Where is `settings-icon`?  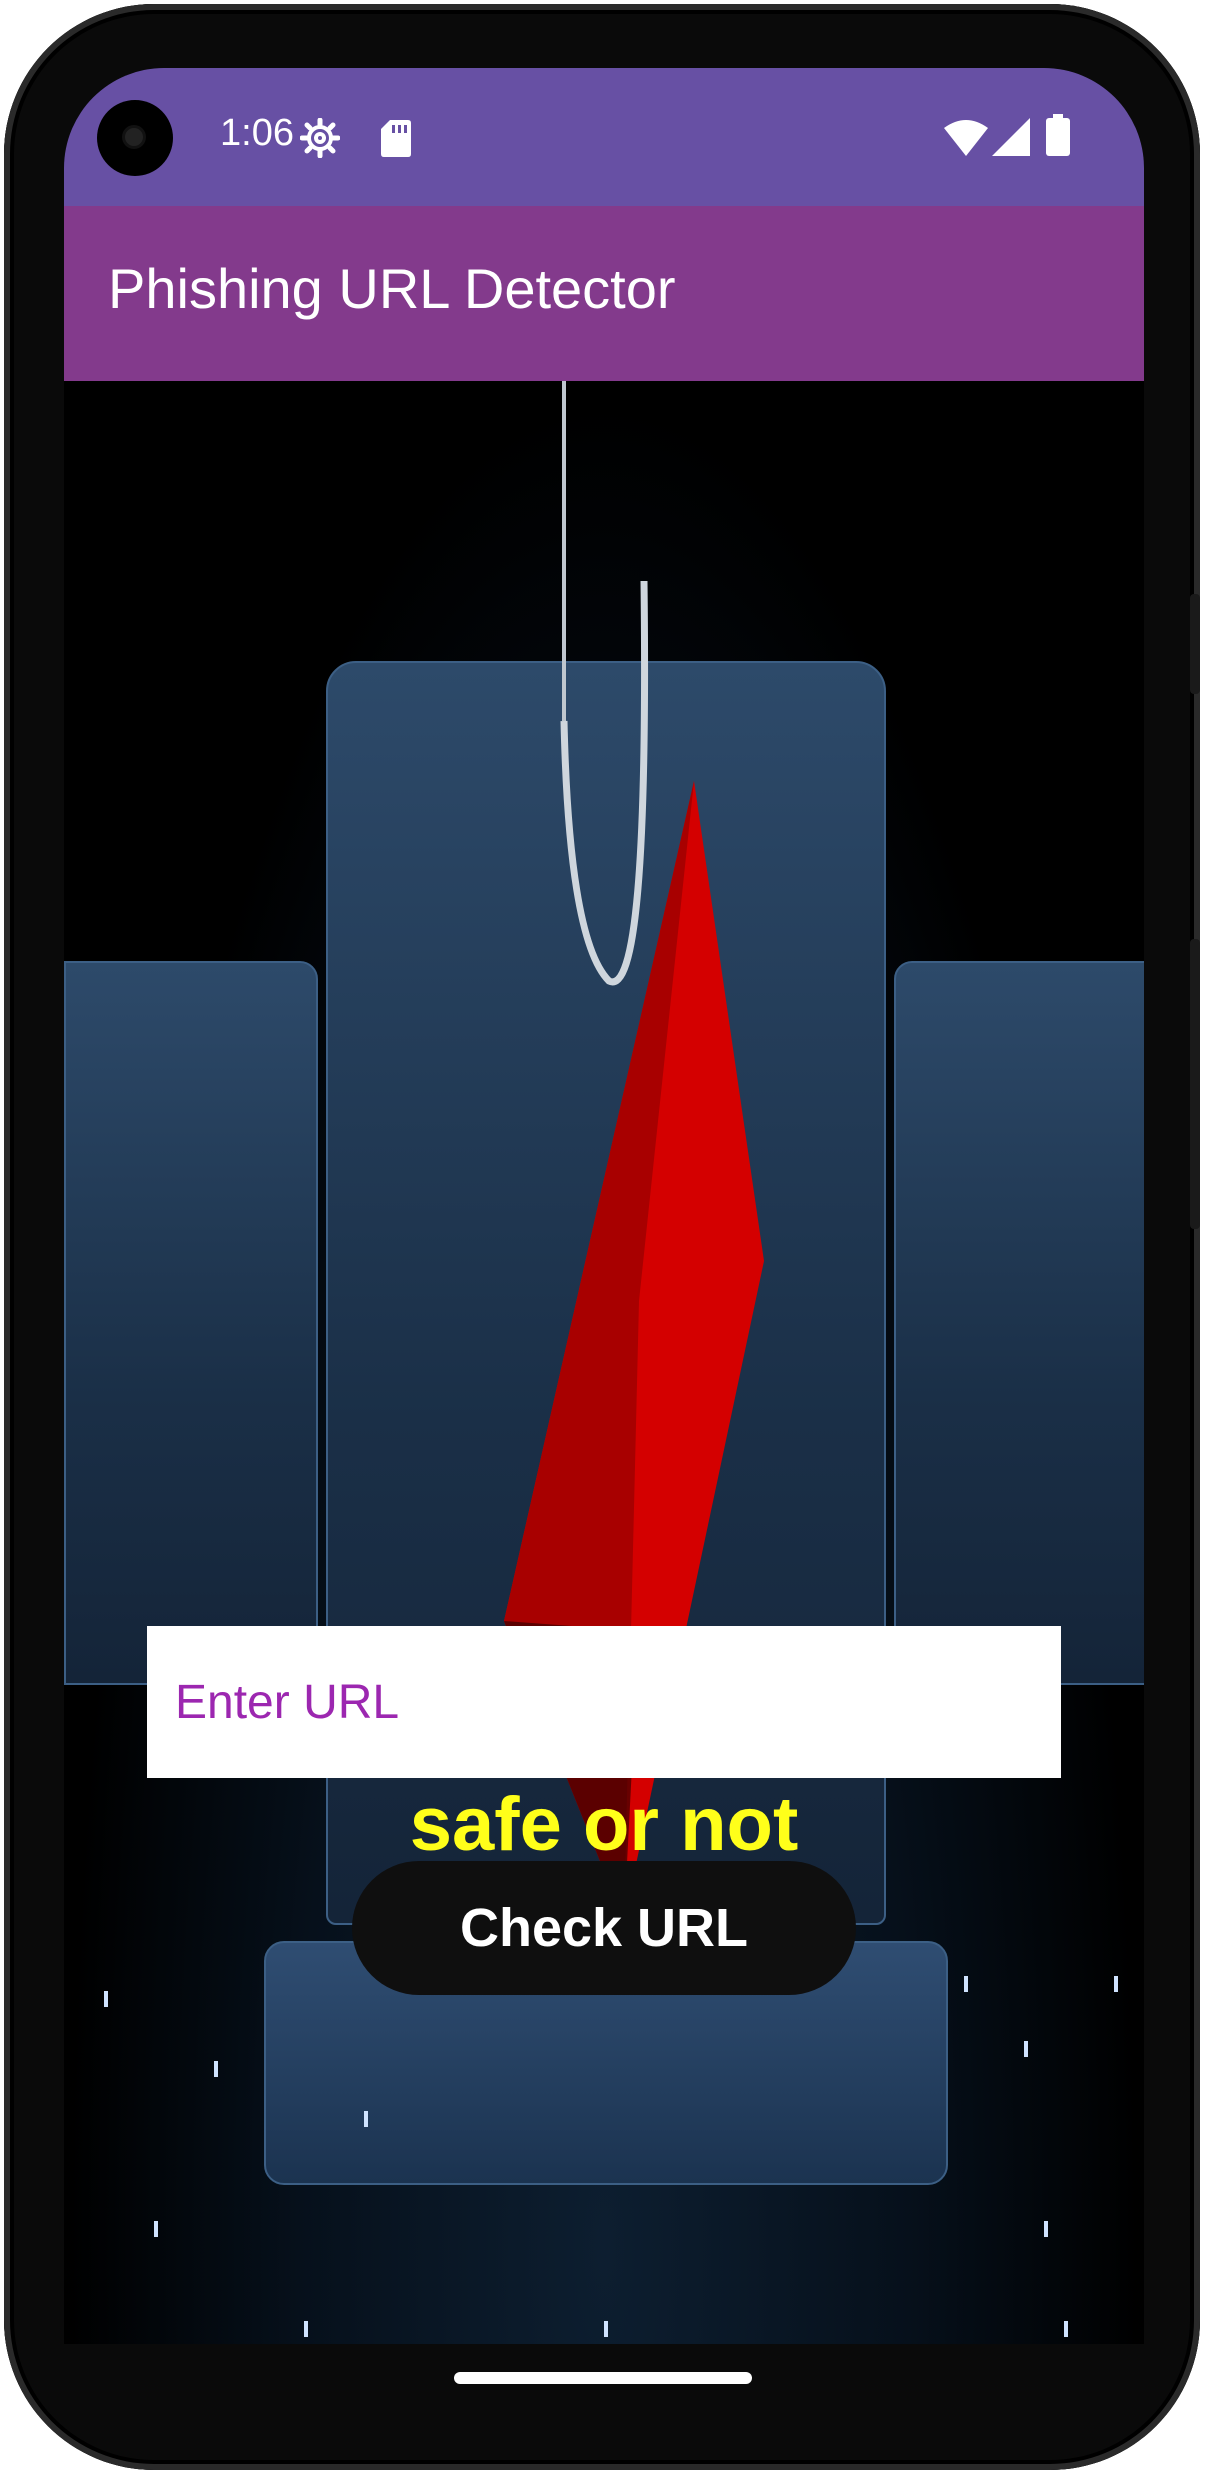 settings-icon is located at coordinates (320, 140).